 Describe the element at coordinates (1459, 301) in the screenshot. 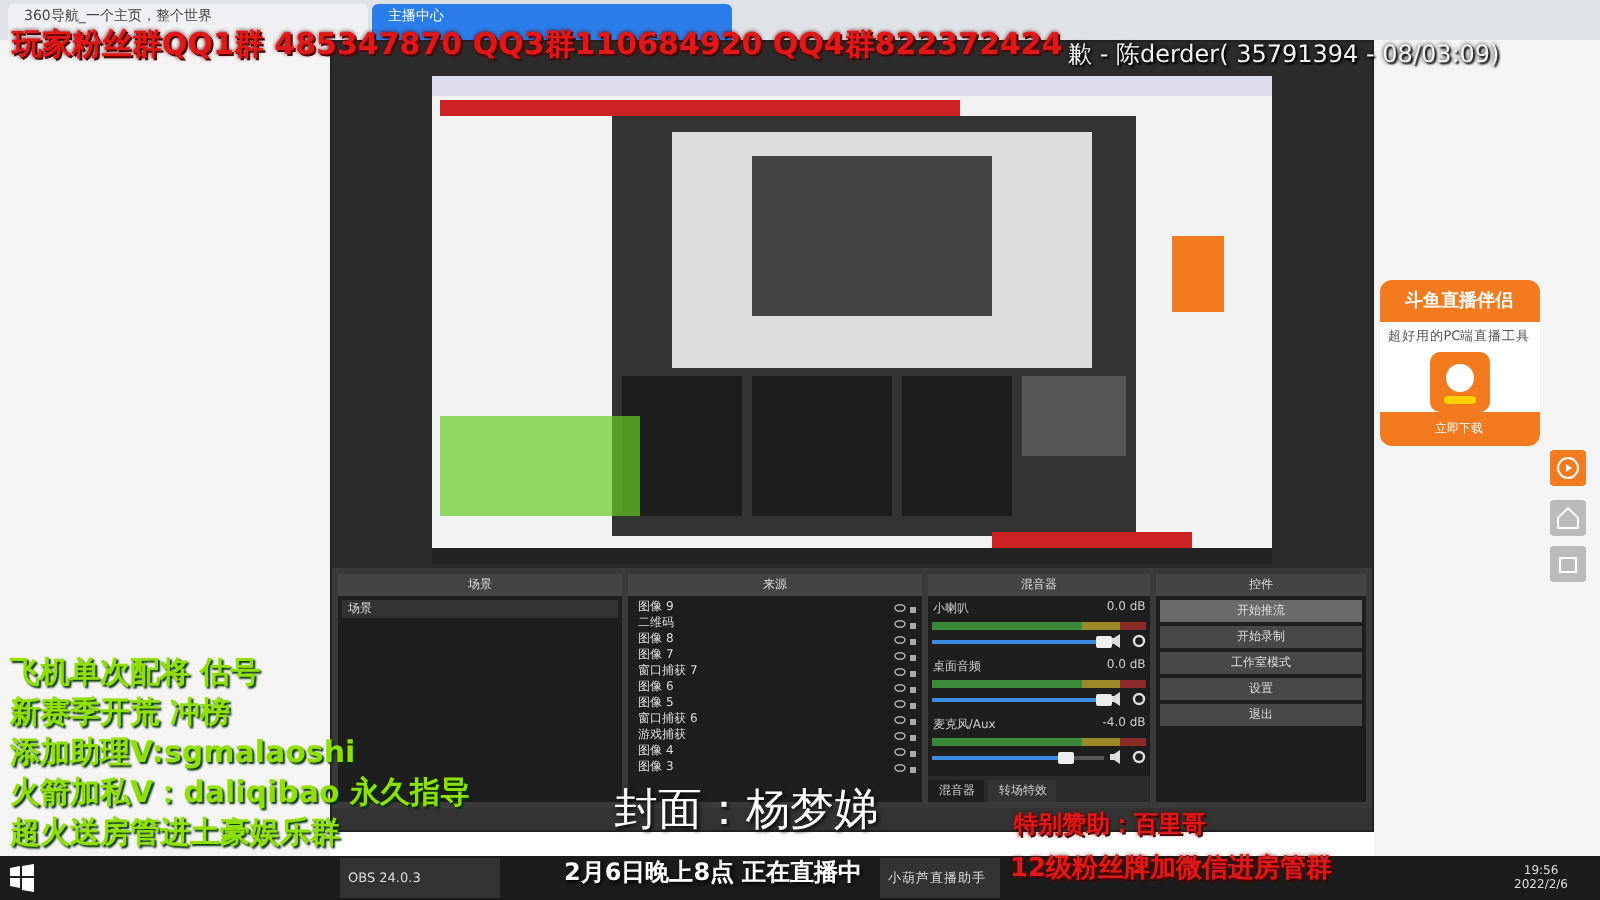

I see `ad-title: 斗鱼直播伴侣` at that location.